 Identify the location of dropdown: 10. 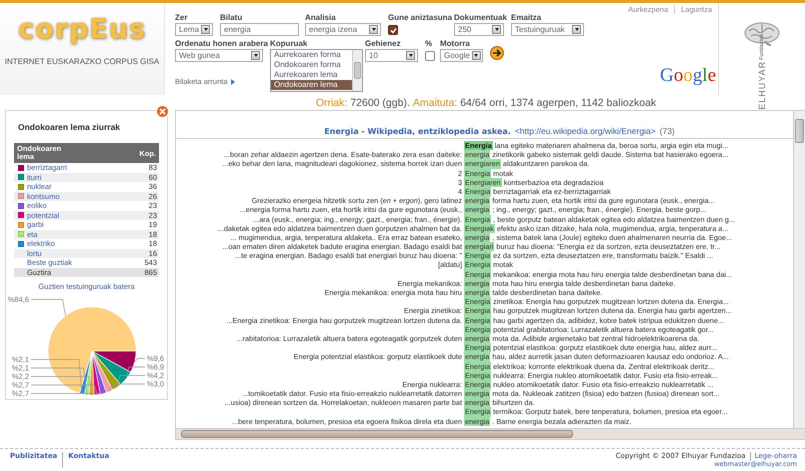
(391, 55).